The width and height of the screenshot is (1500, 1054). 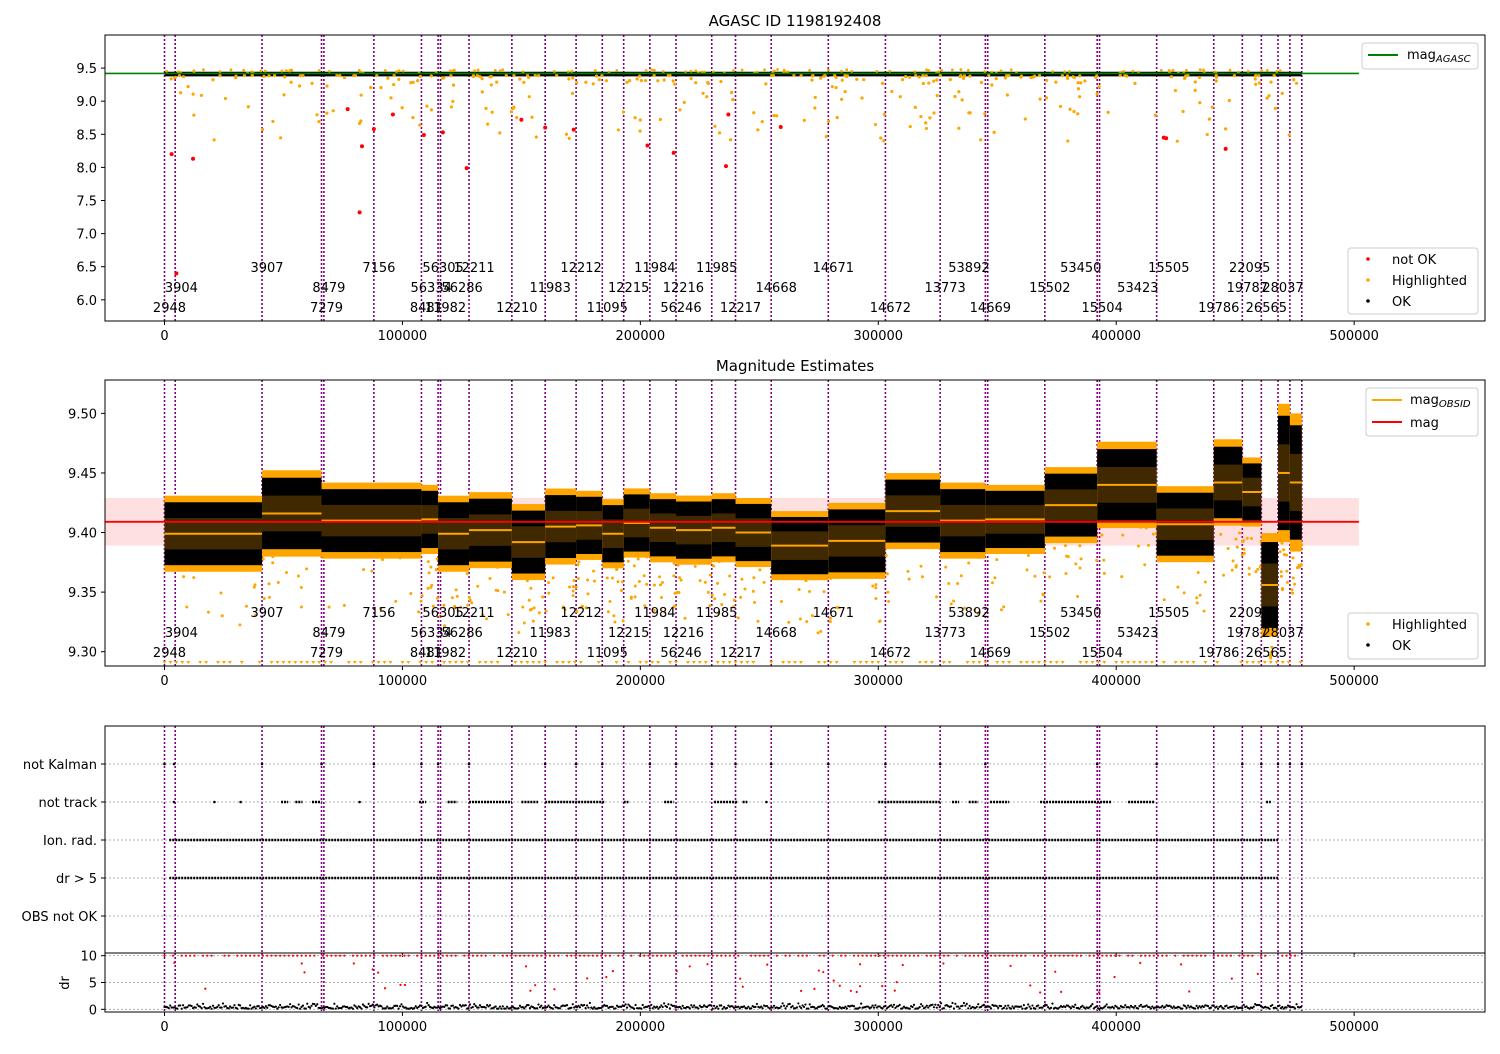 What do you see at coordinates (772, 992) in the screenshot?
I see `dr-panel: 0 100000 200000 300000 400000 500000 0 5 10 dr` at bounding box center [772, 992].